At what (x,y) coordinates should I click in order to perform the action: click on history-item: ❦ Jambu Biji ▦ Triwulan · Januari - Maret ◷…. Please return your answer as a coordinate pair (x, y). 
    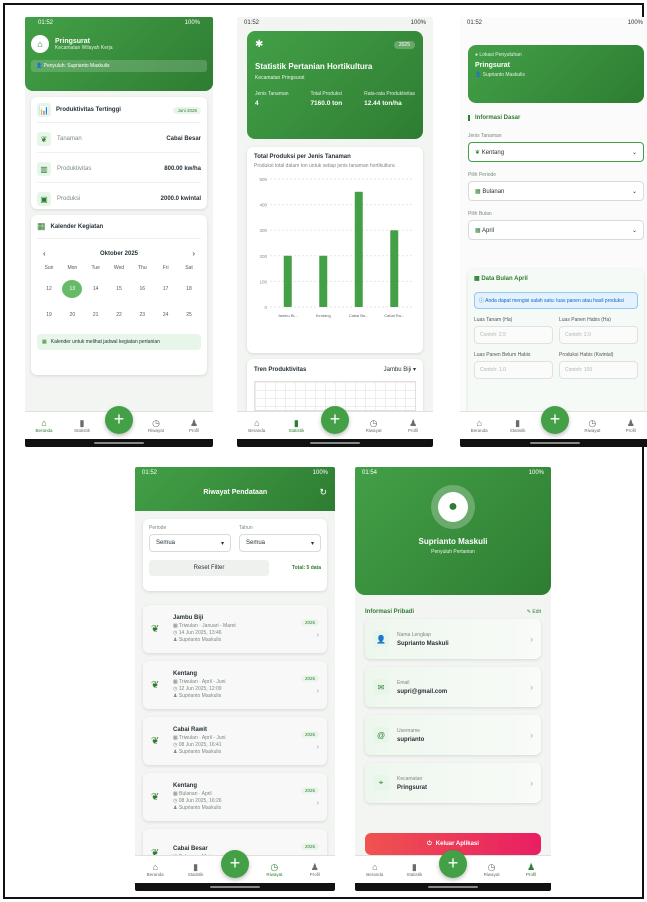
    Looking at the image, I should click on (235, 629).